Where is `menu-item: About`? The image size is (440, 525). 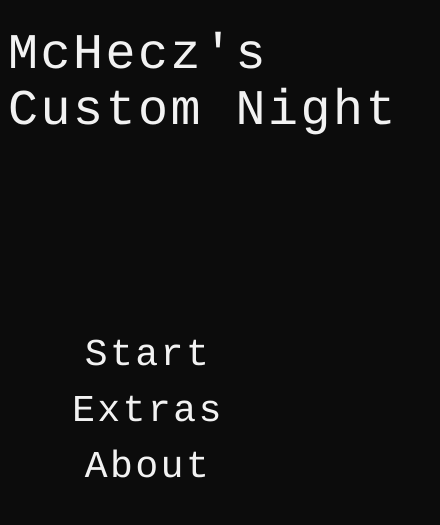 menu-item: About is located at coordinates (148, 468).